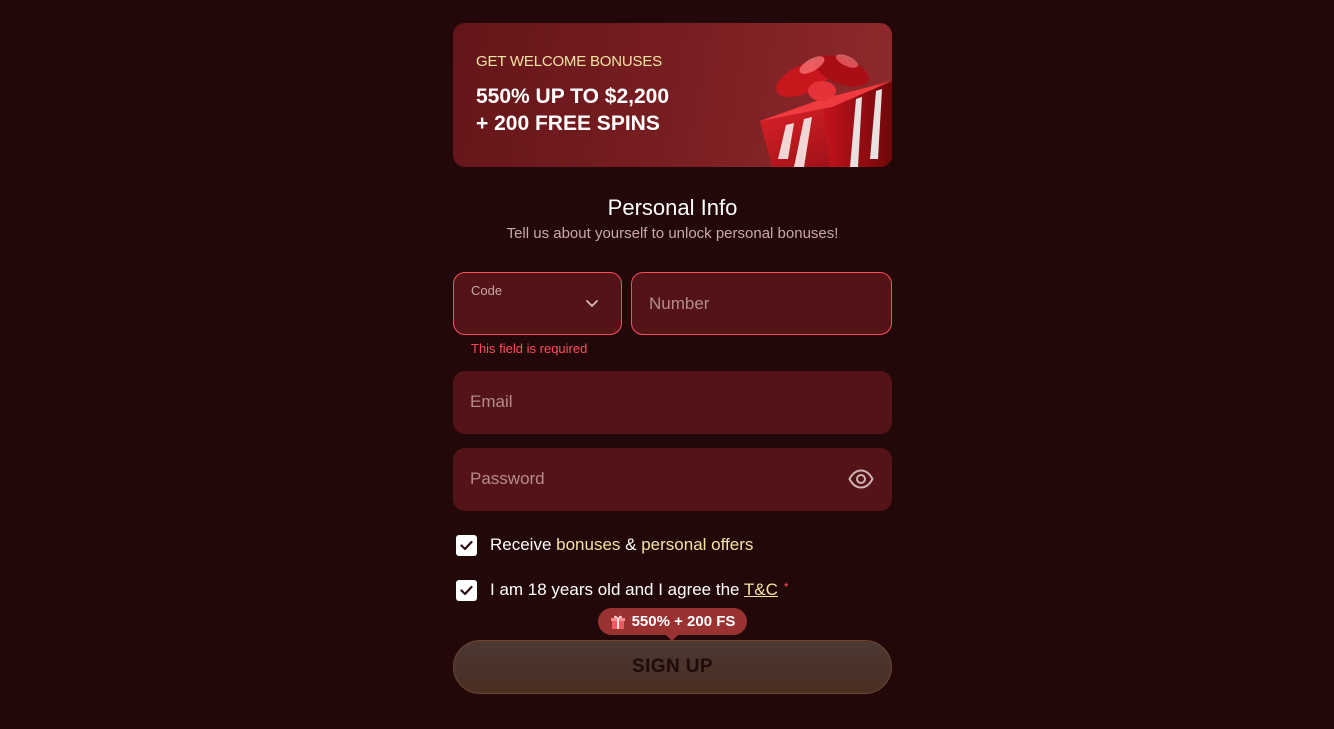 This screenshot has height=729, width=1334. What do you see at coordinates (672, 479) in the screenshot?
I see `password-input: Password` at bounding box center [672, 479].